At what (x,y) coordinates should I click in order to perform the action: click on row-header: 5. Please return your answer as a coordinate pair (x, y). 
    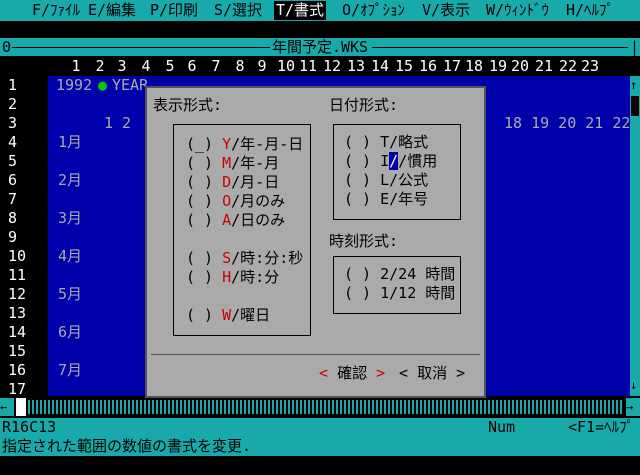
    Looking at the image, I should click on (12, 161).